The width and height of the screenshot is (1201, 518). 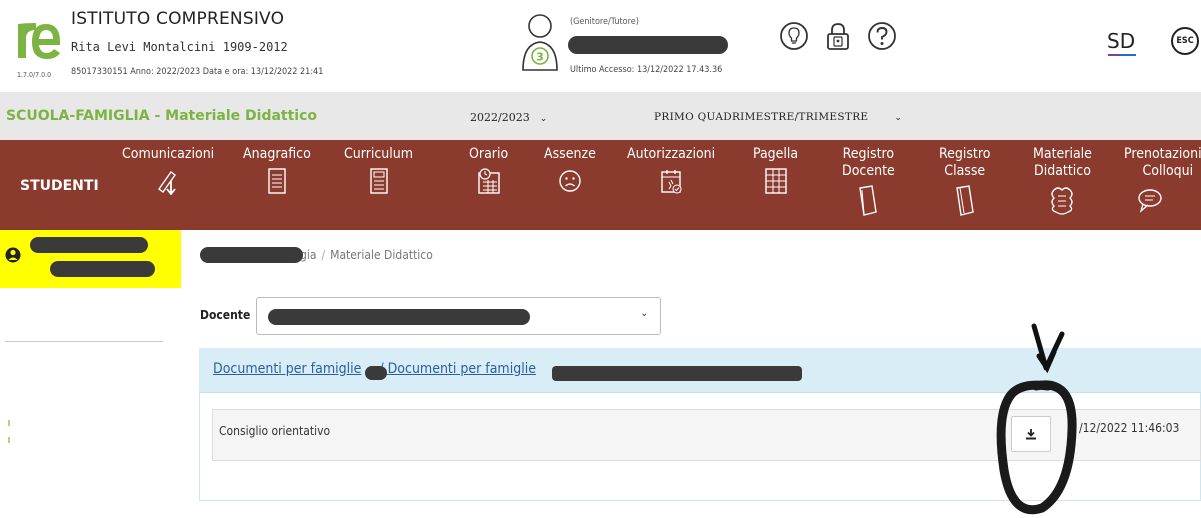 What do you see at coordinates (275, 431) in the screenshot?
I see `document-title: Consiglio orientativo` at bounding box center [275, 431].